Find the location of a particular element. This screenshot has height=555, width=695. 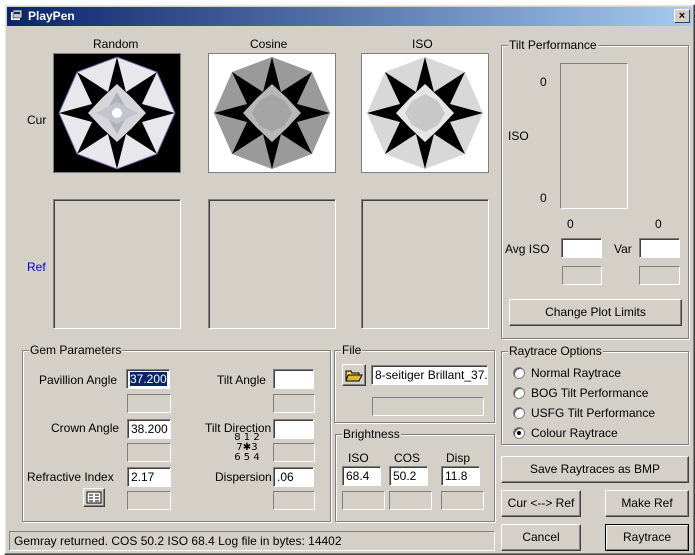

change-plot-limits-button: Change Plot Limits is located at coordinates (595, 312).